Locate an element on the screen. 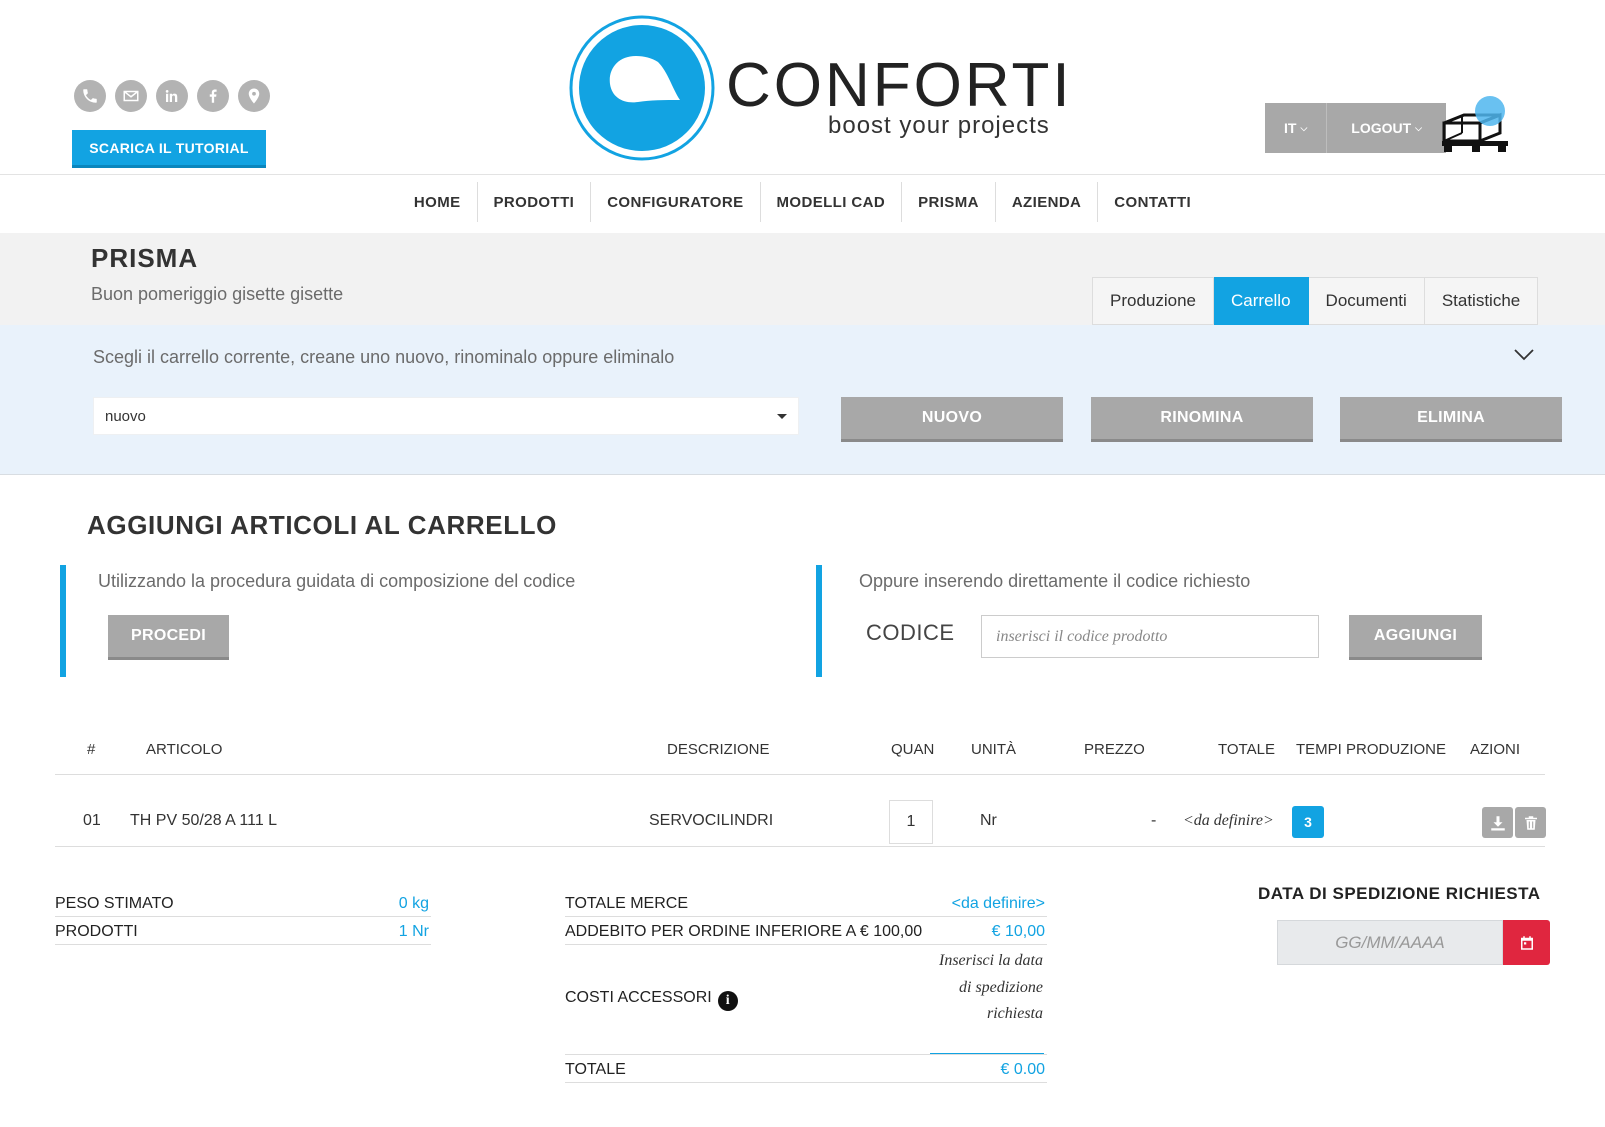  delete-row-button is located at coordinates (1530, 822).